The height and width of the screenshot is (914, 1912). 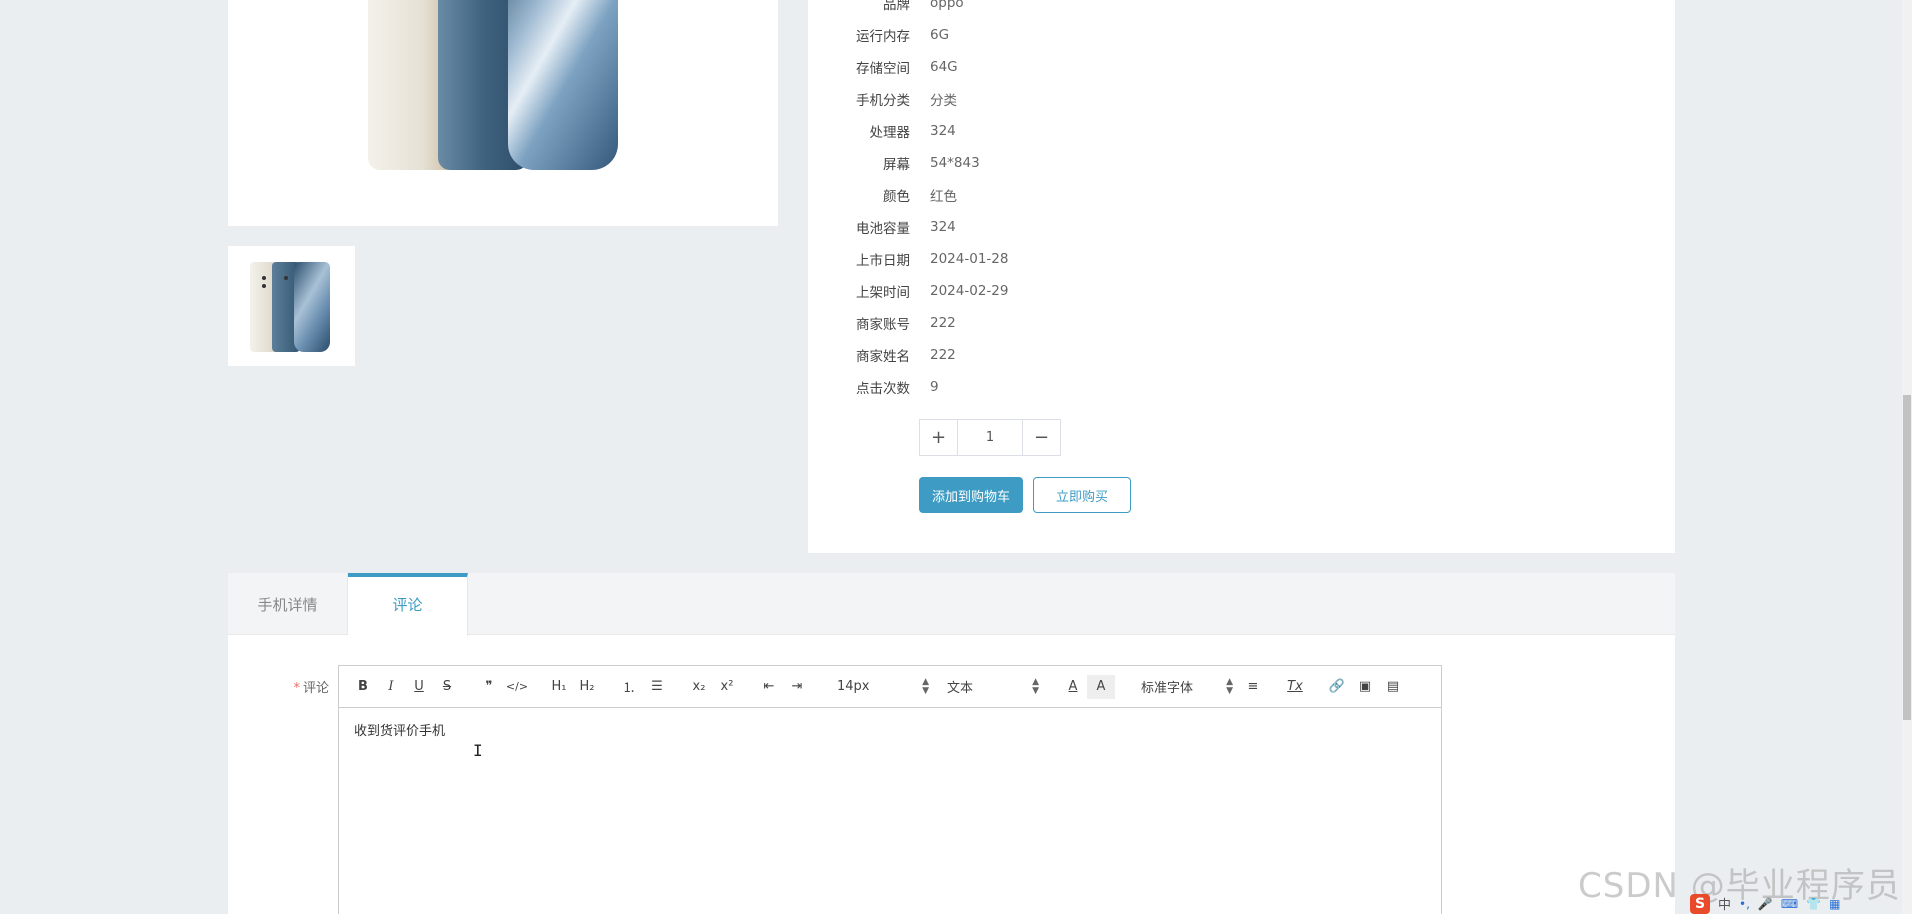 I want to click on spec-label: 存储空间, so click(x=883, y=69).